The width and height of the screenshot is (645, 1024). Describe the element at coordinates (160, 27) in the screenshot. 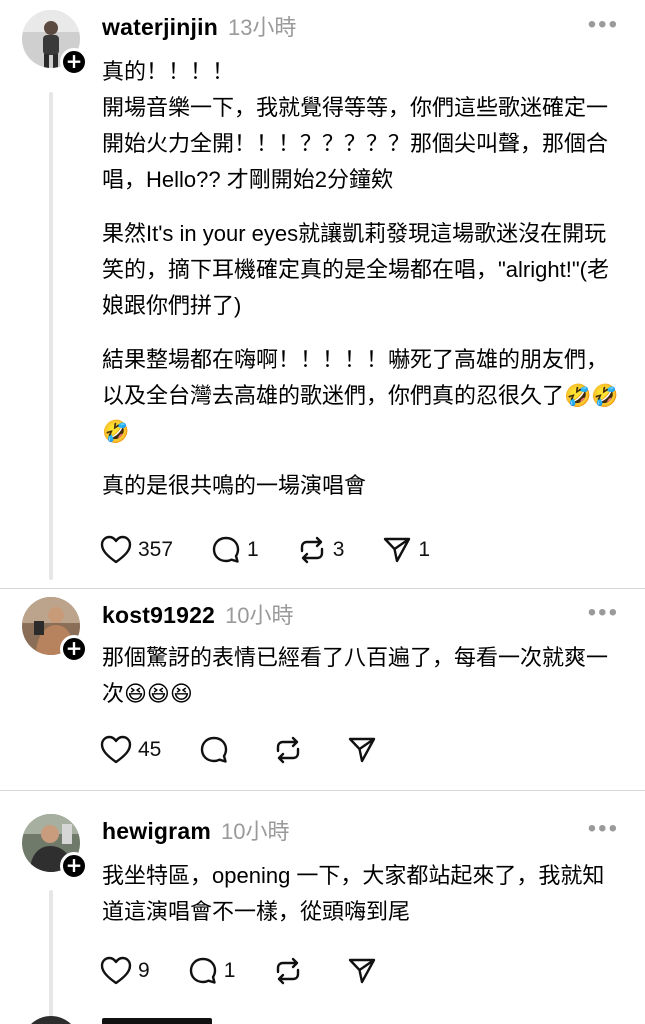

I see `username: waterjinjin` at that location.